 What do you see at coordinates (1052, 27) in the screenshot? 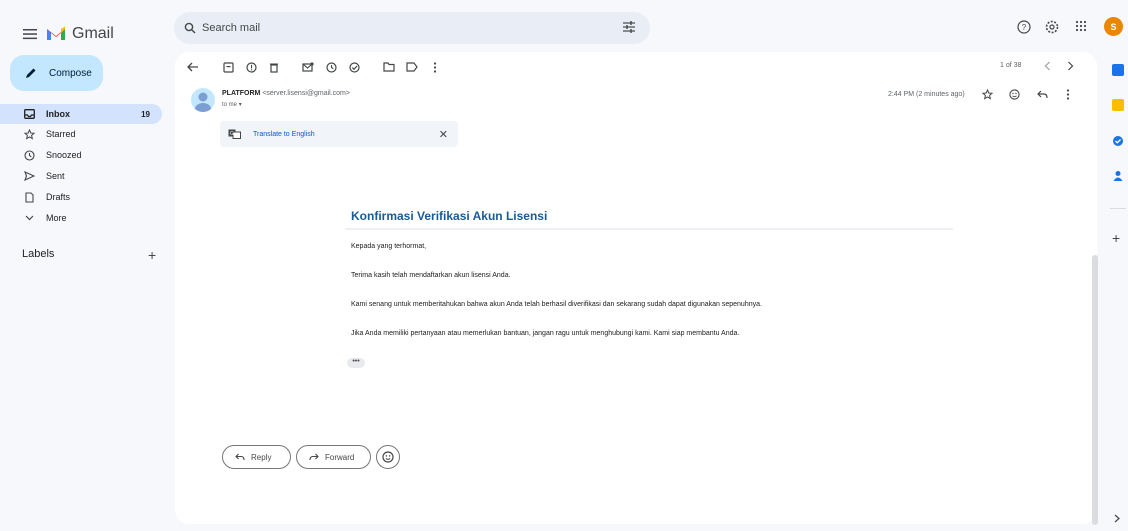
I see `settings-gear-icon` at bounding box center [1052, 27].